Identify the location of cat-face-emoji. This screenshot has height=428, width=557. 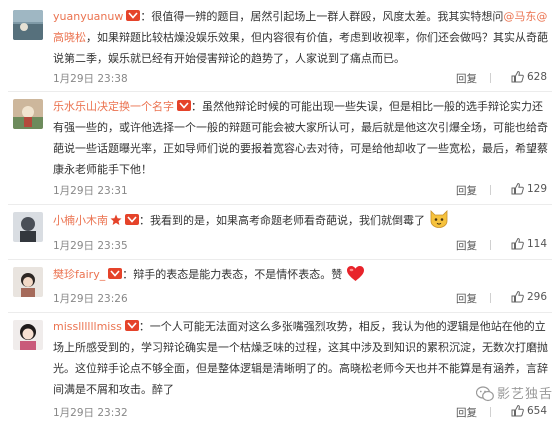
(439, 219).